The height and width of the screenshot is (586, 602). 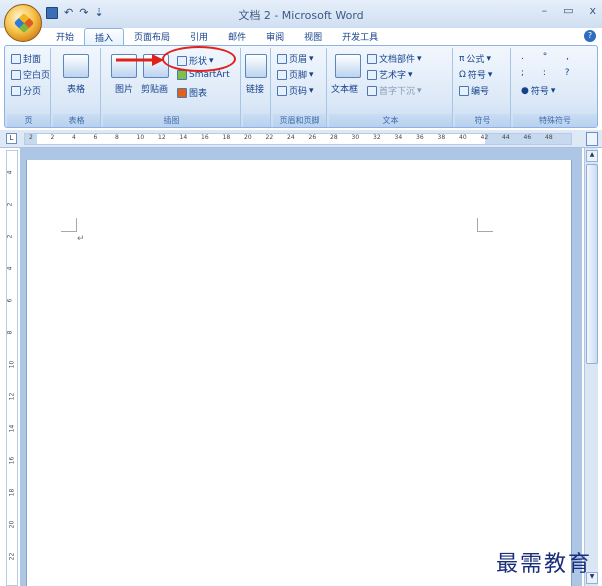 I want to click on group-label-pages: 页, so click(x=28, y=120).